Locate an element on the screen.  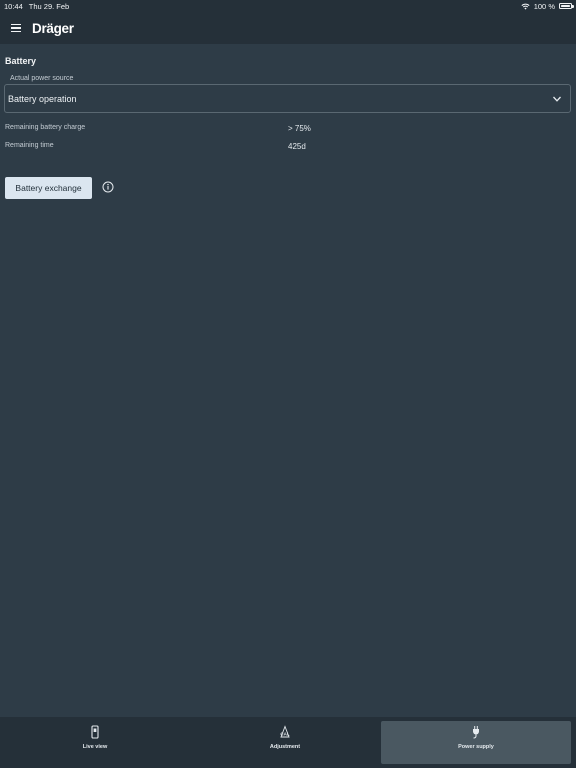
tab-label: Adjustment is located at coordinates (285, 747).